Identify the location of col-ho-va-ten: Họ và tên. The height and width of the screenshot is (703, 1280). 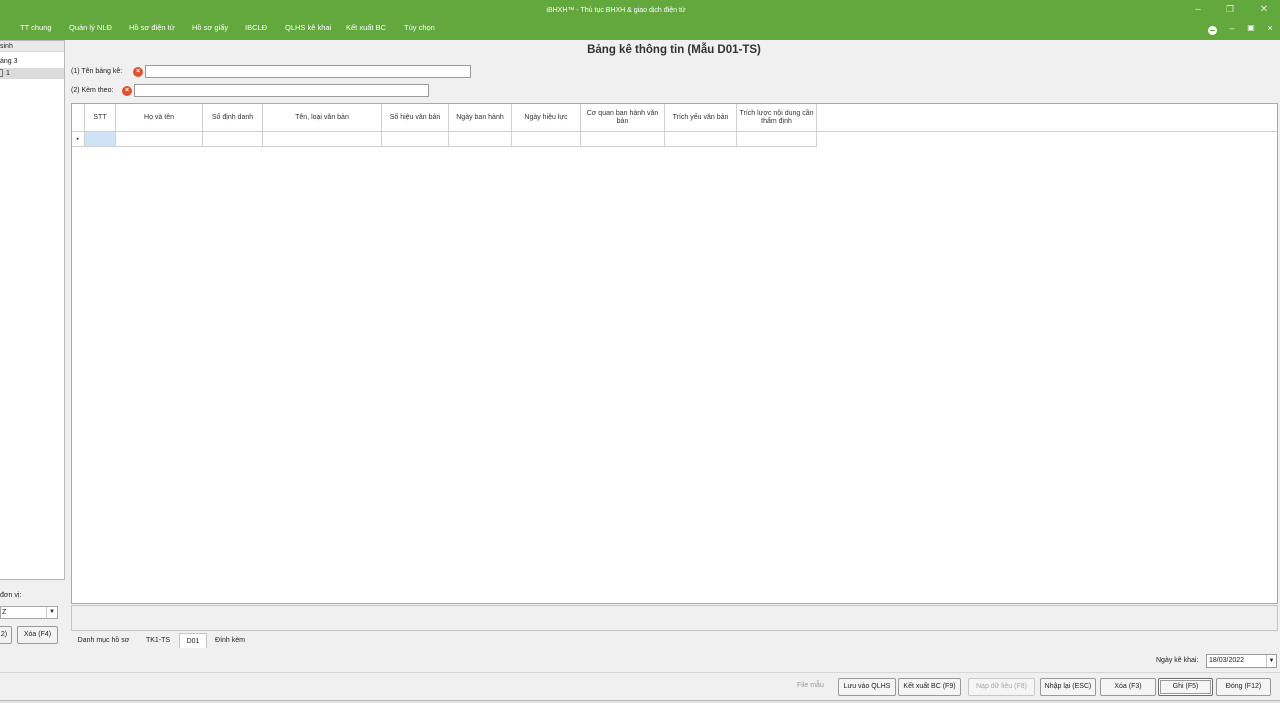
(159, 118).